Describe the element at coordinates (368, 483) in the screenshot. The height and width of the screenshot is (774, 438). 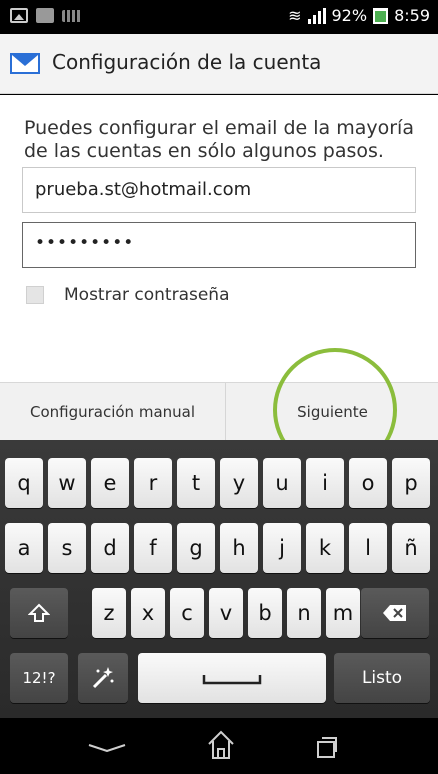
I see `key-o: o` at that location.